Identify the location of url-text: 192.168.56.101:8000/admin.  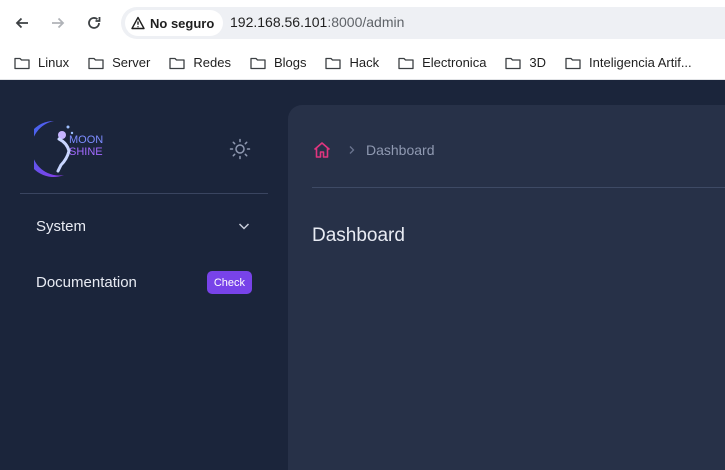
(317, 22).